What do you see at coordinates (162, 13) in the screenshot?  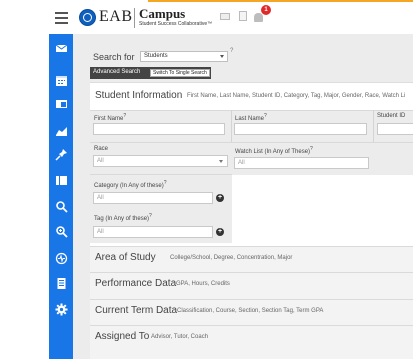 I see `logo-campus: Campus` at bounding box center [162, 13].